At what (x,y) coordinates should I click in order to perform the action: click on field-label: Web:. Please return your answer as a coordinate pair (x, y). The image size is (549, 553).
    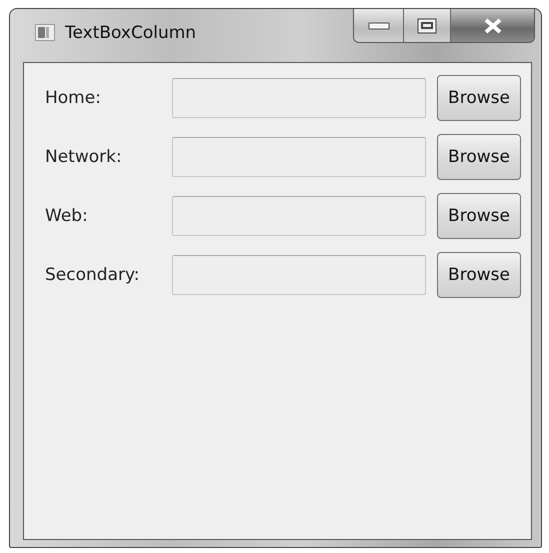
    Looking at the image, I should click on (67, 216).